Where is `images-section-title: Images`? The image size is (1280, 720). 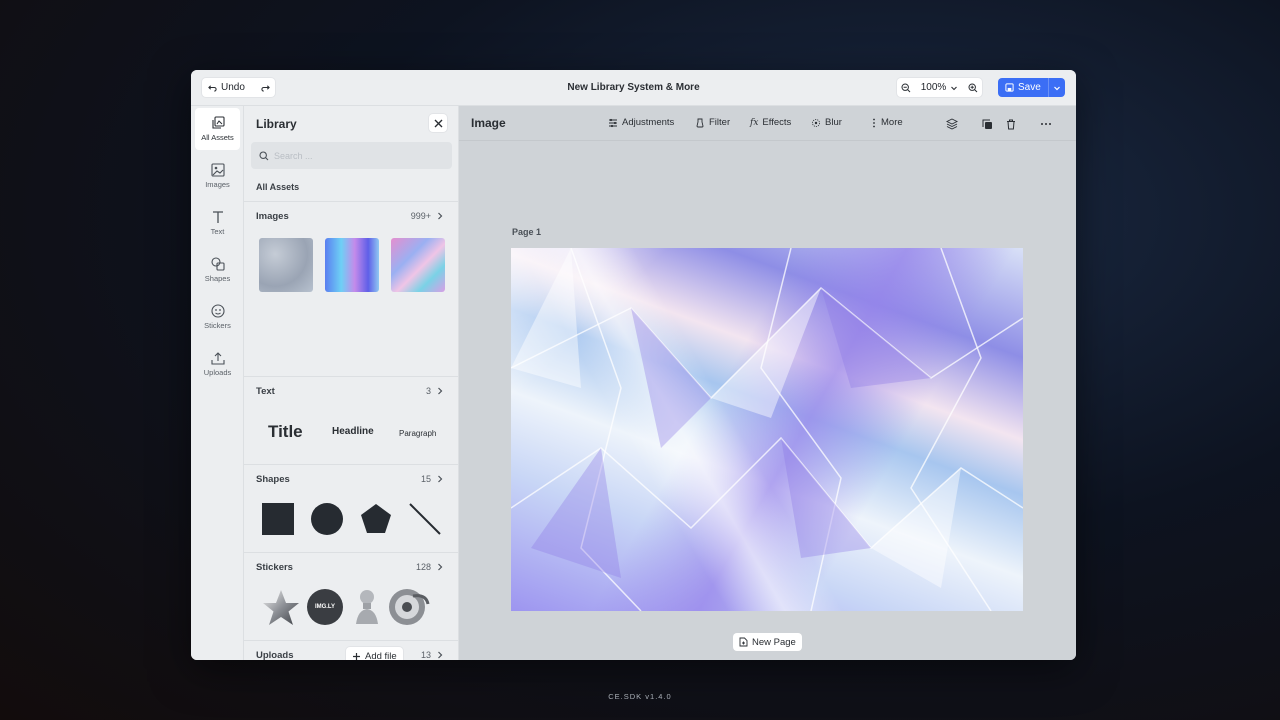 images-section-title: Images is located at coordinates (272, 216).